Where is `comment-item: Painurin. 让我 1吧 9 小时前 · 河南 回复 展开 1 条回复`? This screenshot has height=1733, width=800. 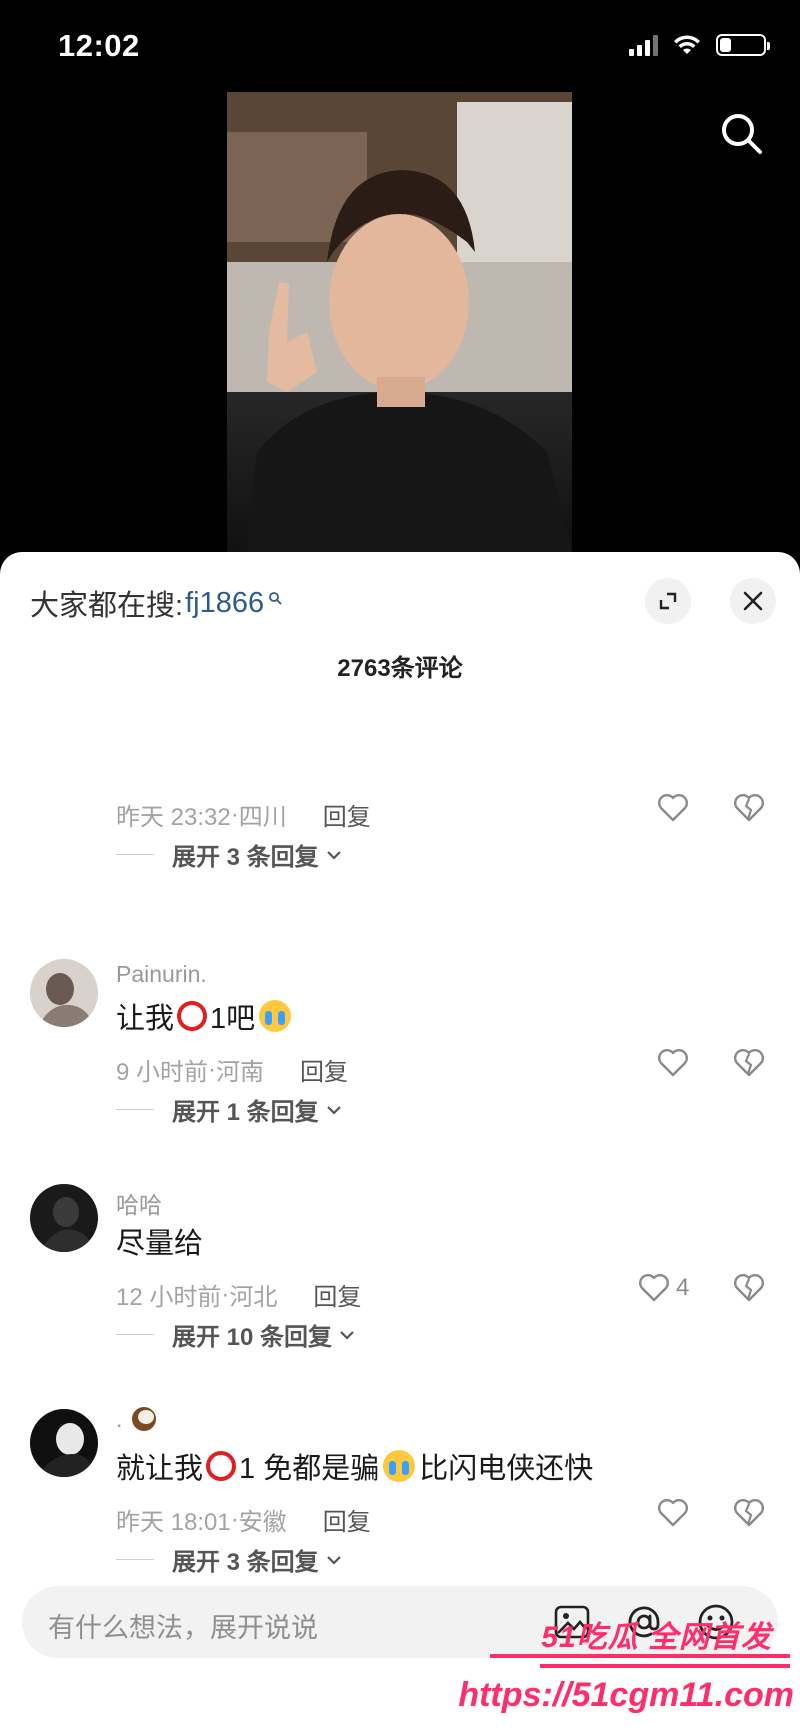 comment-item: Painurin. 让我 1吧 9 小时前 · 河南 回复 展开 1 条回复 is located at coordinates (400, 1019).